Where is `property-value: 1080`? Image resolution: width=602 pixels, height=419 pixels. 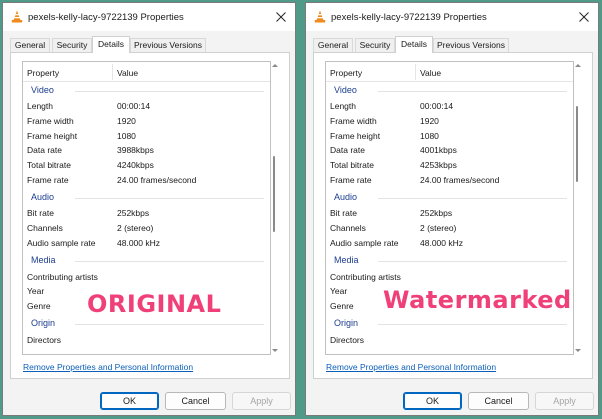
property-value: 1080 is located at coordinates (126, 136).